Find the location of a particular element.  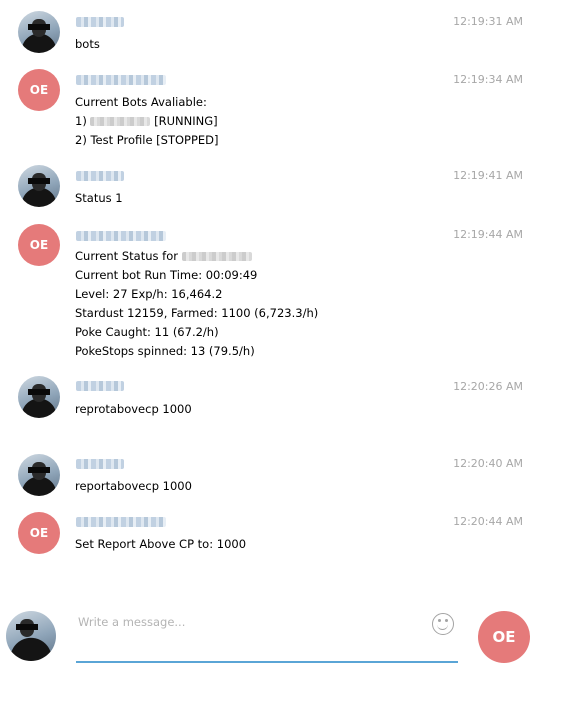

smiley-icon is located at coordinates (443, 624).